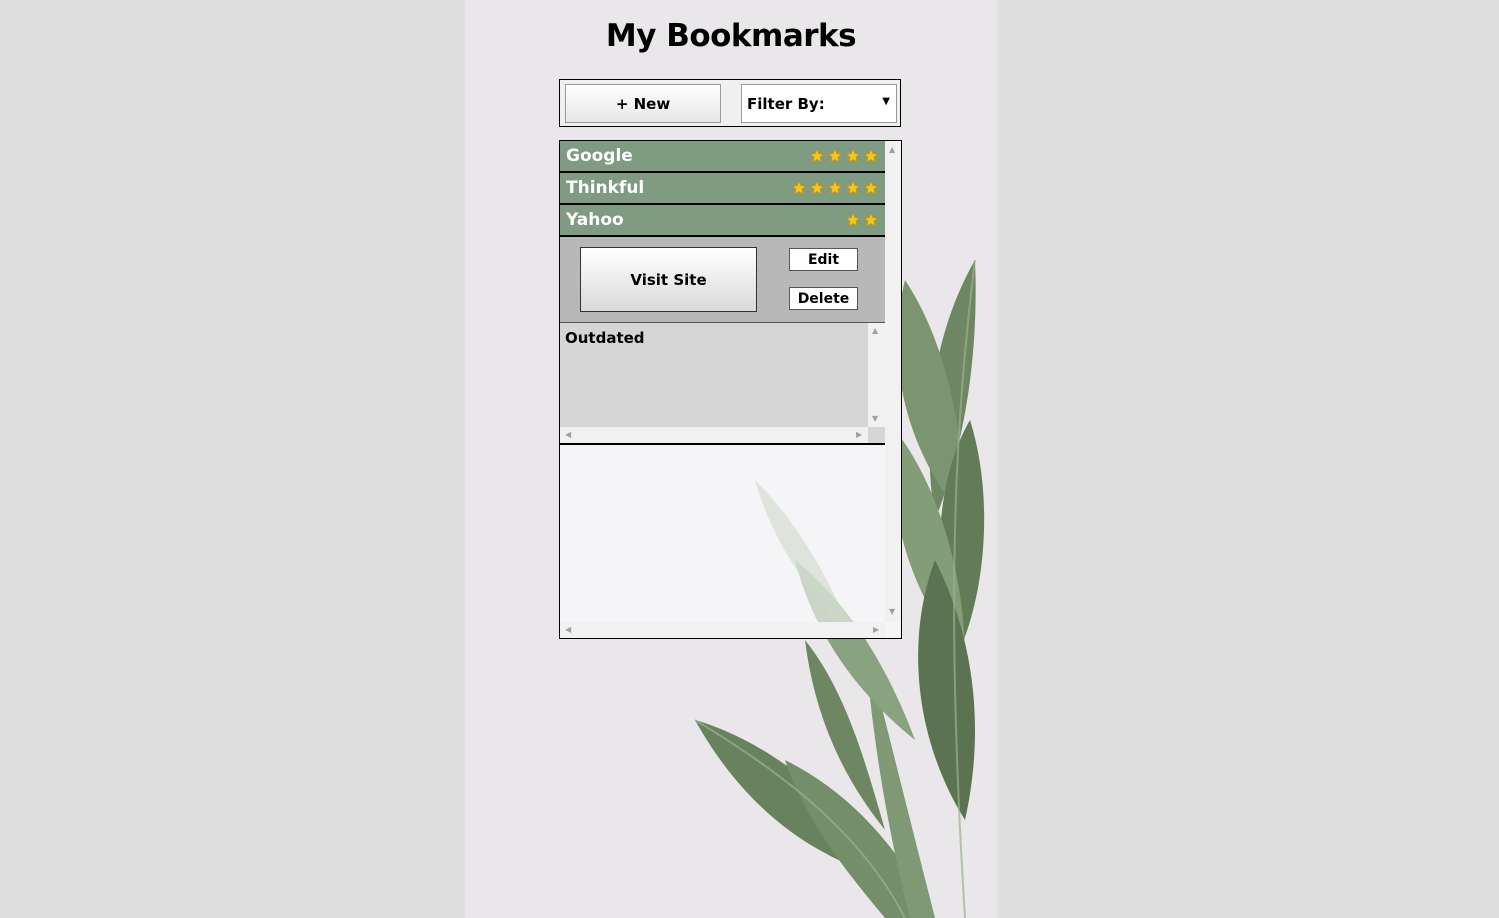 The image size is (1499, 918). I want to click on caret-down-icon: ▼, so click(886, 101).